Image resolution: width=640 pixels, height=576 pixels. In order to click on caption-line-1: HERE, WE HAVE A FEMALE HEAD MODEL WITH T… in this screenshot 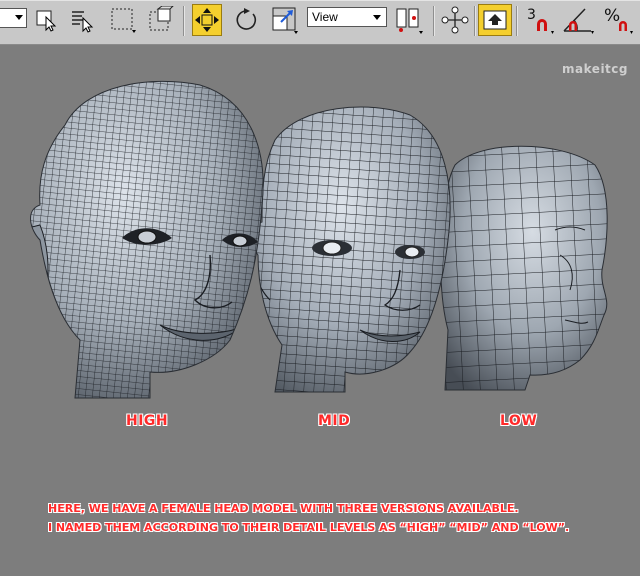, I will do `click(283, 508)`.